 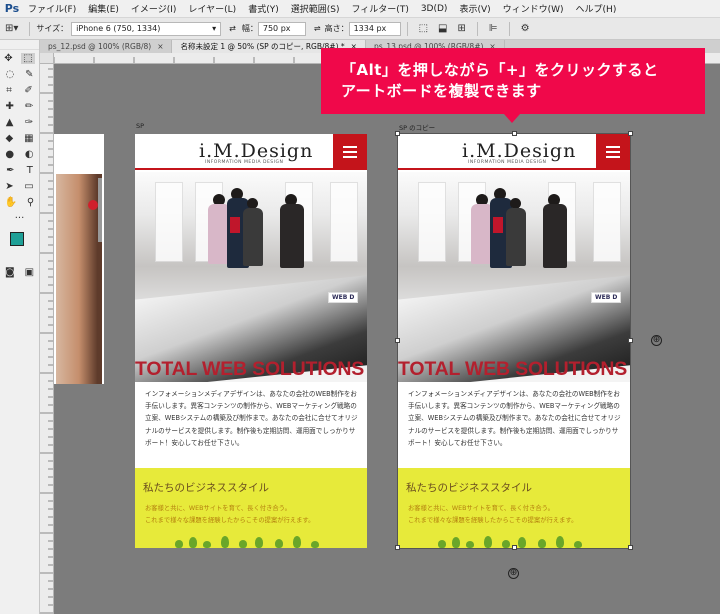 I want to click on size-select: iPhone 6 (750, 1334) ▾, so click(x=146, y=28).